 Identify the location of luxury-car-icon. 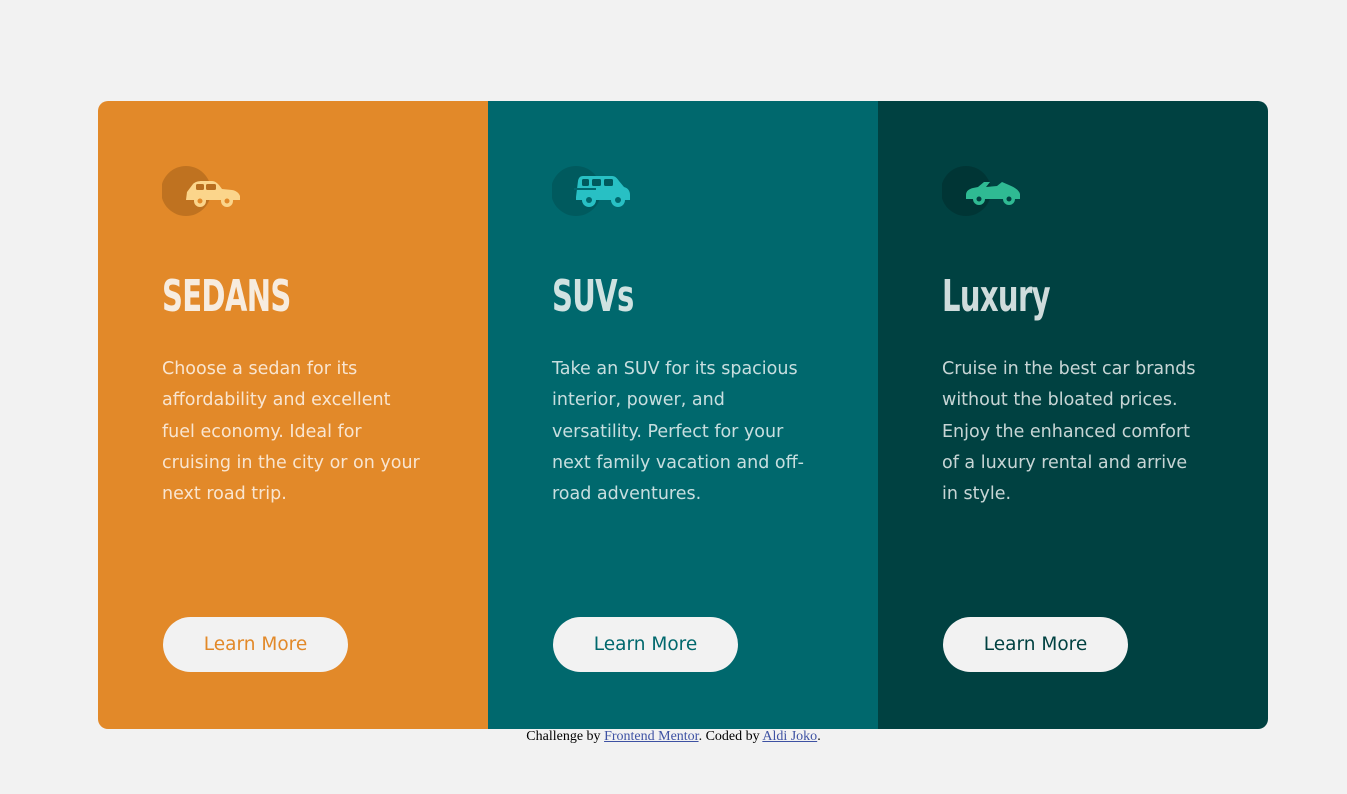
(983, 191).